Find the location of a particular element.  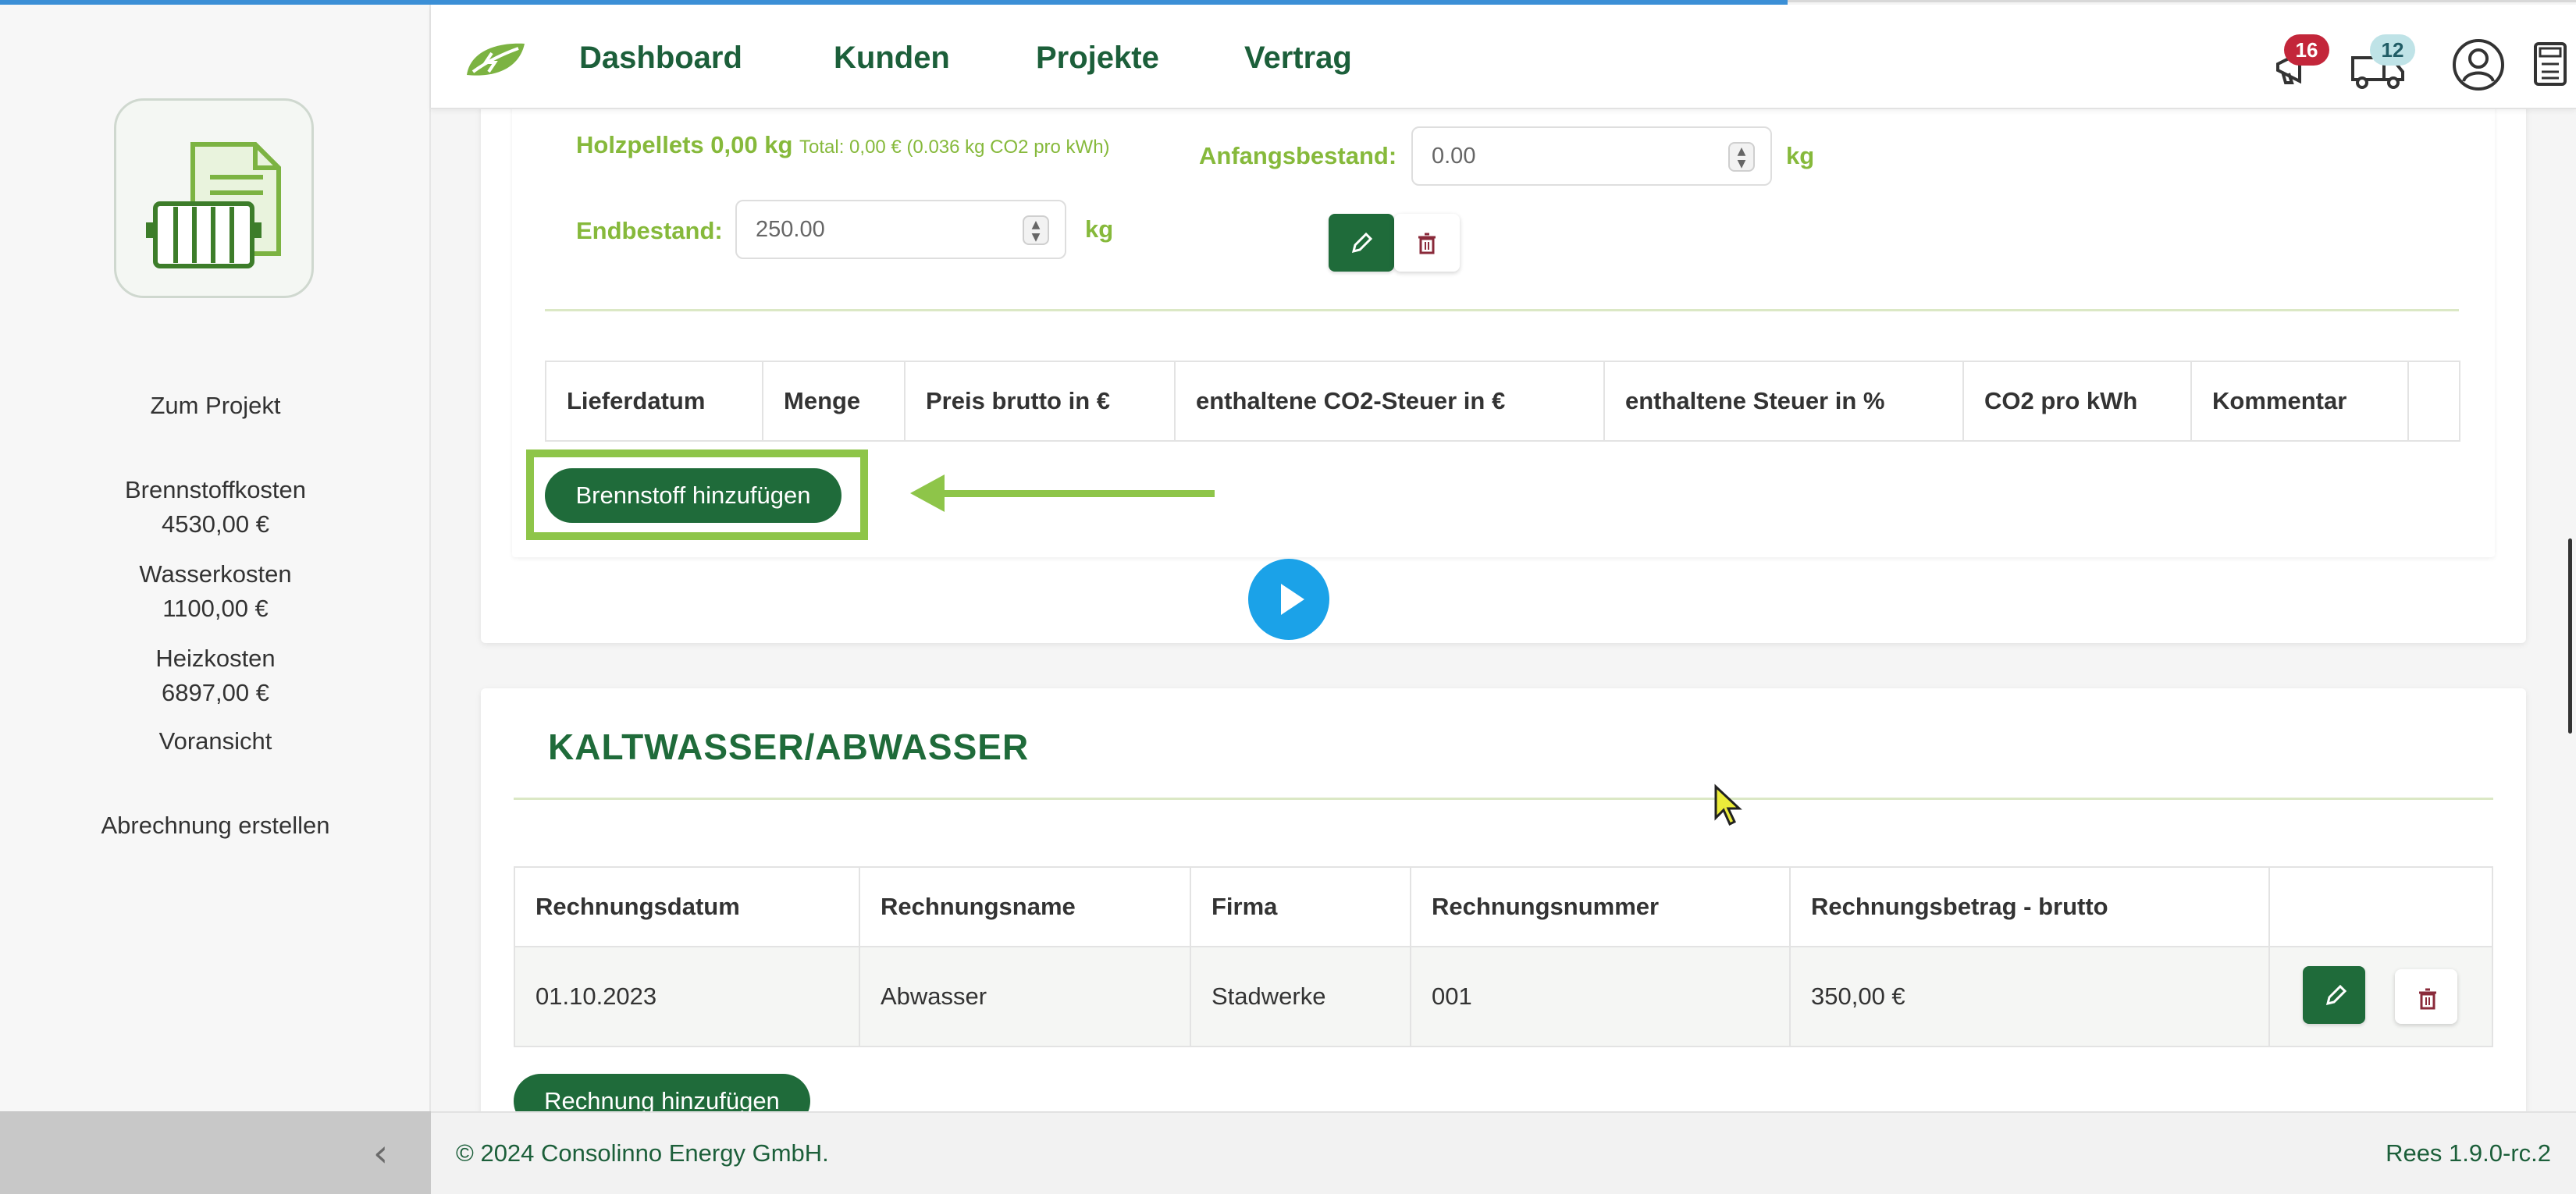

notifications-button: 16 is located at coordinates (2300, 63).